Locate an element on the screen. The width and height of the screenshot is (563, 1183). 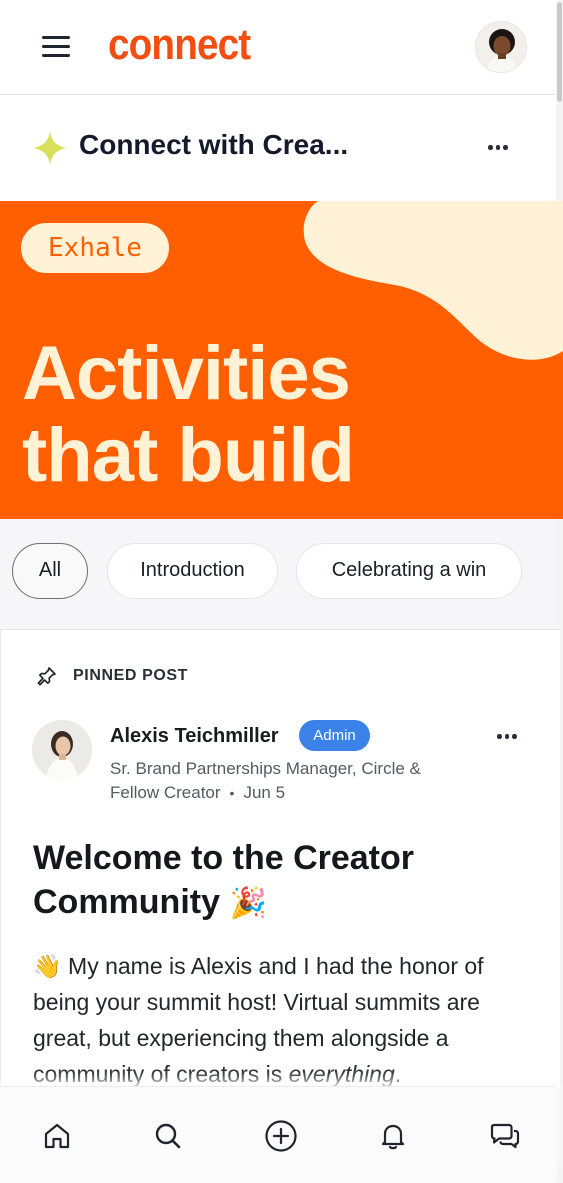
chat-icon is located at coordinates (505, 1136).